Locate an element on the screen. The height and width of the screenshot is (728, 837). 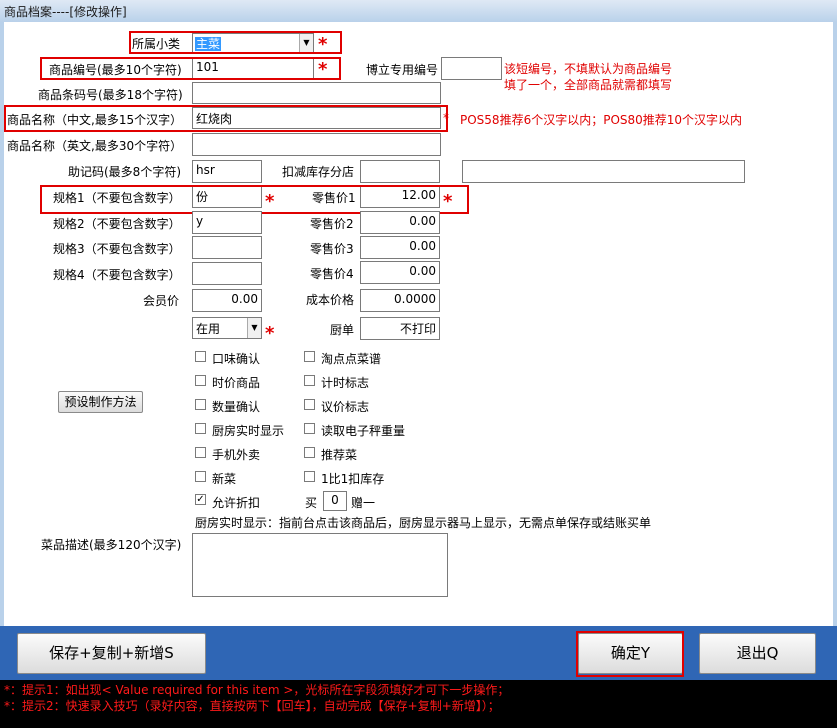
checkbox-label: 新菜 is located at coordinates (224, 479).